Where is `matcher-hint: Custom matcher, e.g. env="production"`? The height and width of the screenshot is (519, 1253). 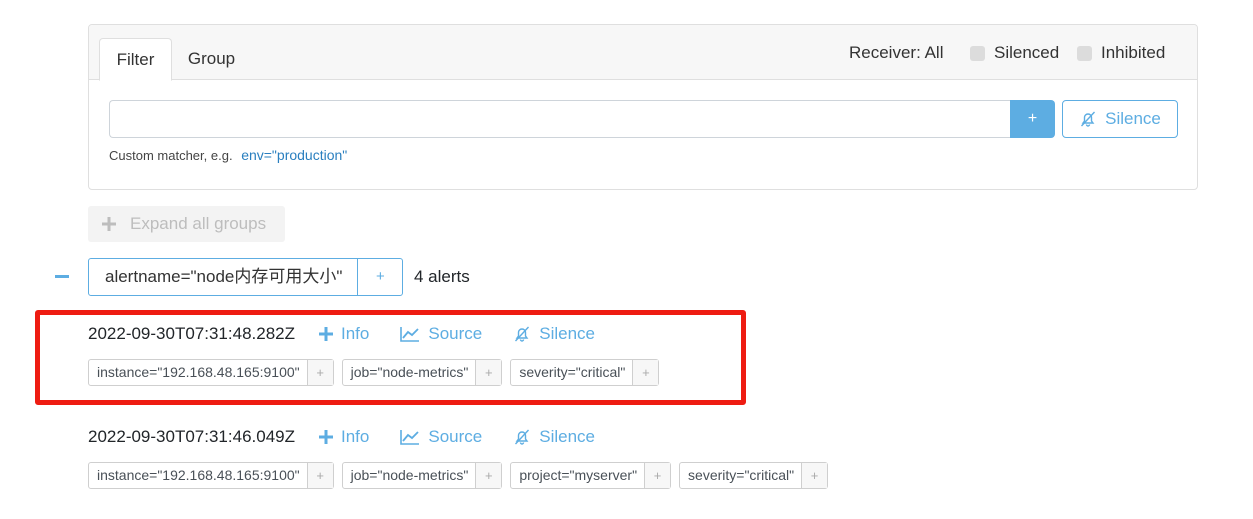
matcher-hint: Custom matcher, e.g. env="production" is located at coordinates (228, 155).